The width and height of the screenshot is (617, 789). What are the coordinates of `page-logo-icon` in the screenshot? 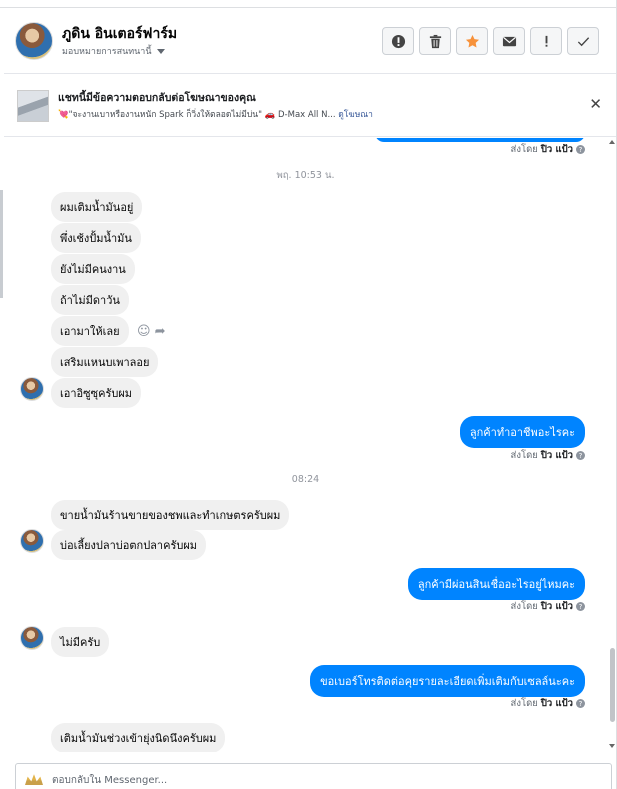 It's located at (34, 779).